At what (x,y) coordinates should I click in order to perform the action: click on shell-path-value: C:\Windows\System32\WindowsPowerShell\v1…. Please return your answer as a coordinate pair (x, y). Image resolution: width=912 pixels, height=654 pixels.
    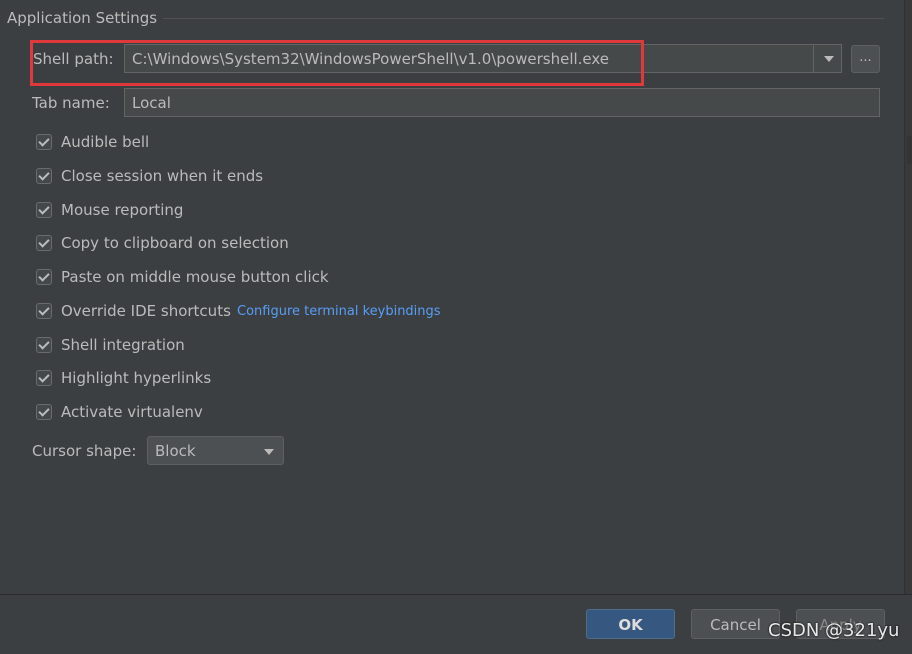
    Looking at the image, I should click on (370, 59).